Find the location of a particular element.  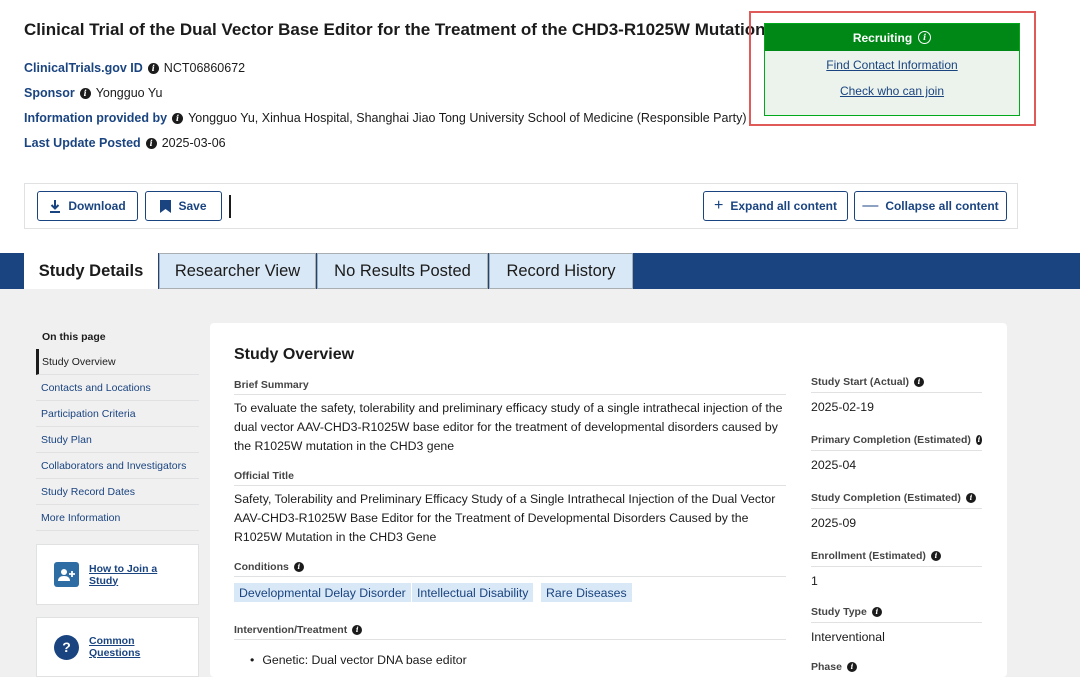

sidebar-item-record-dates: Study Record Dates is located at coordinates (117, 492).